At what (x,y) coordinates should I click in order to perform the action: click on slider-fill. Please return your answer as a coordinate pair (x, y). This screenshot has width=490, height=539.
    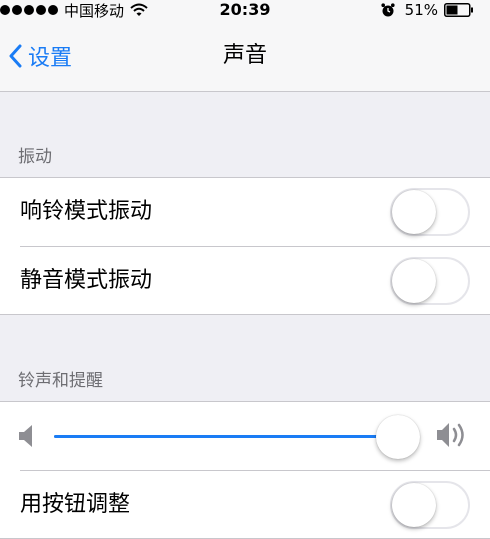
    Looking at the image, I should click on (226, 436).